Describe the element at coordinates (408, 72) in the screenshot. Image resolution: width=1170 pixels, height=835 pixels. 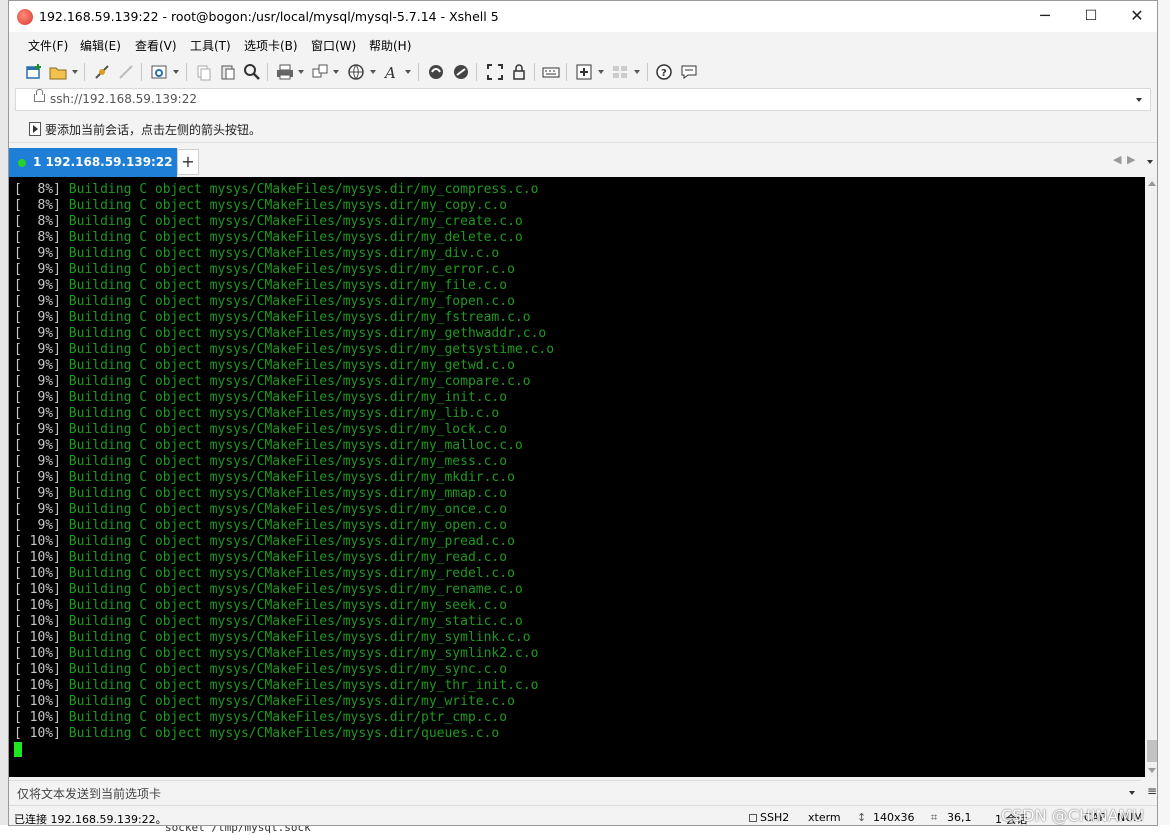
I see `font-dropdown-icon` at that location.